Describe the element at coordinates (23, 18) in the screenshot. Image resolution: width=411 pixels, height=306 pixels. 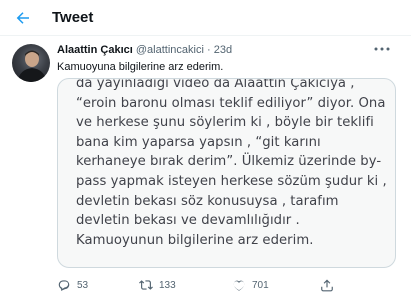
I see `back-arrow-icon` at that location.